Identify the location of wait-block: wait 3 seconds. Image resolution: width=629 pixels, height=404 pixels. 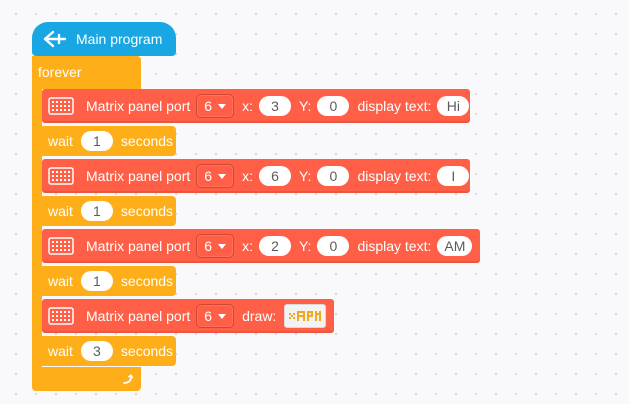
(109, 351).